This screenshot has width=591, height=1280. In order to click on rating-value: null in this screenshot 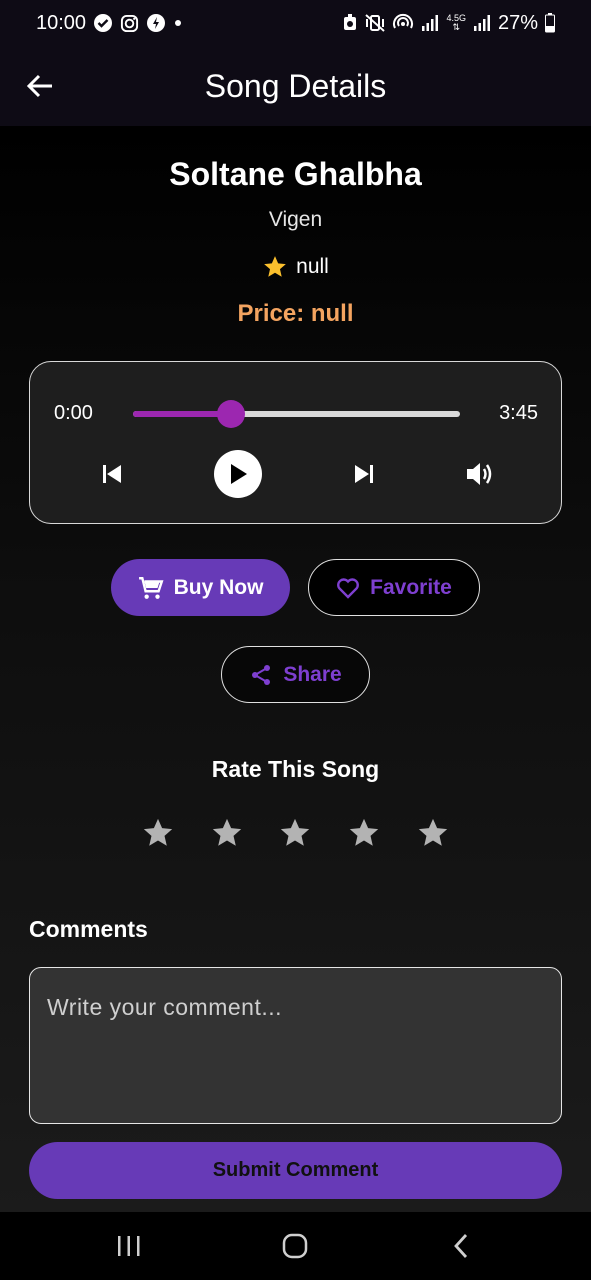, I will do `click(312, 266)`.